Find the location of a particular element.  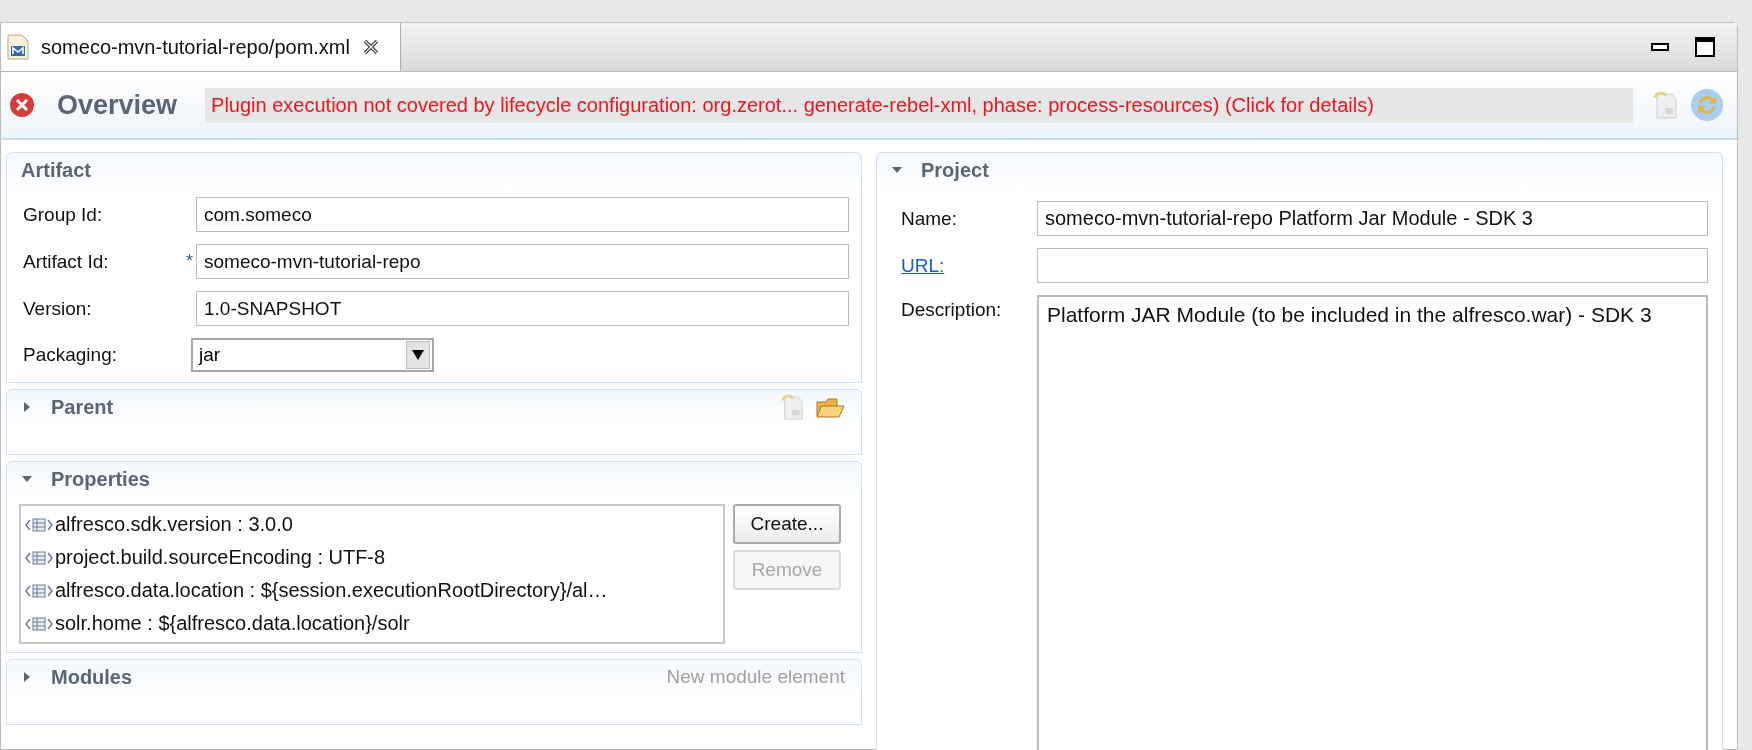

section-title: Modules is located at coordinates (92, 677).